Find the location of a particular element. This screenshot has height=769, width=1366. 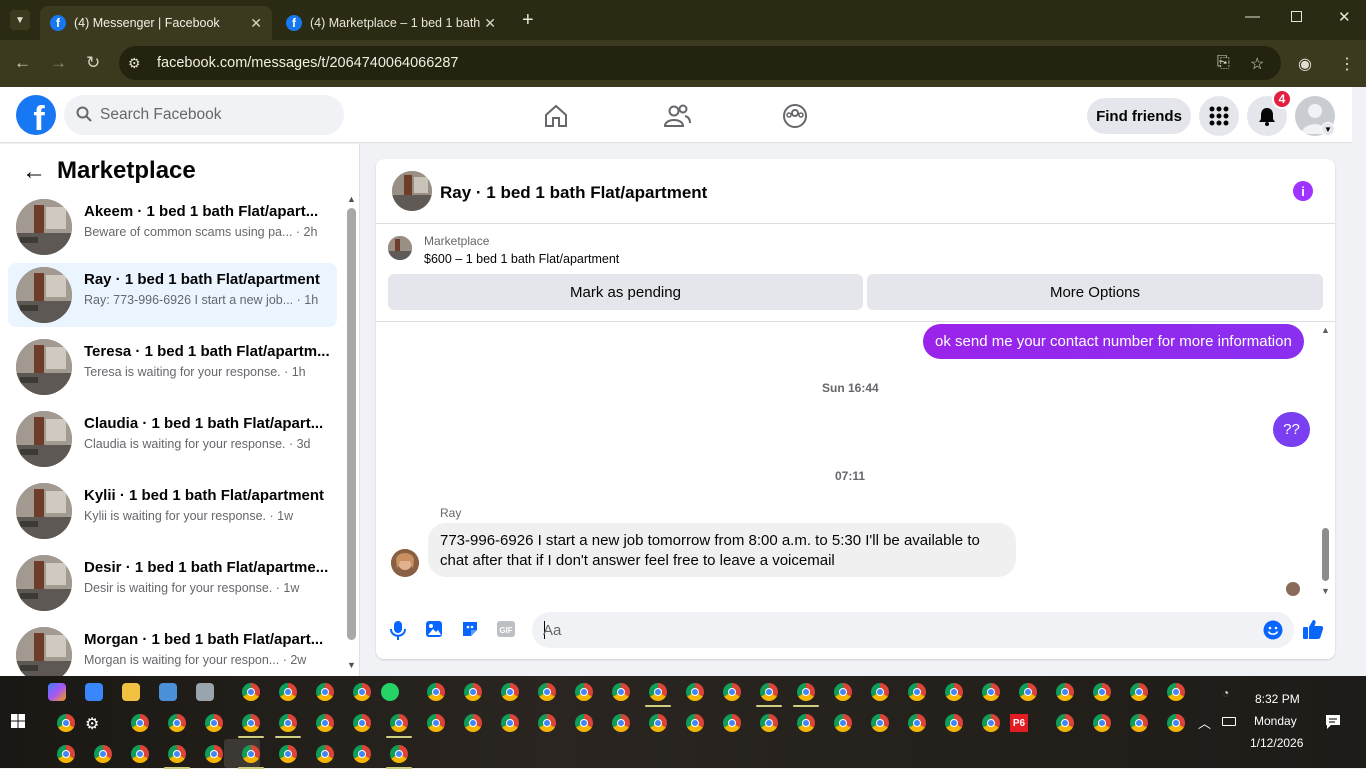

chat-scroll-down-arrow-icon: ▼ is located at coordinates (1325, 591).